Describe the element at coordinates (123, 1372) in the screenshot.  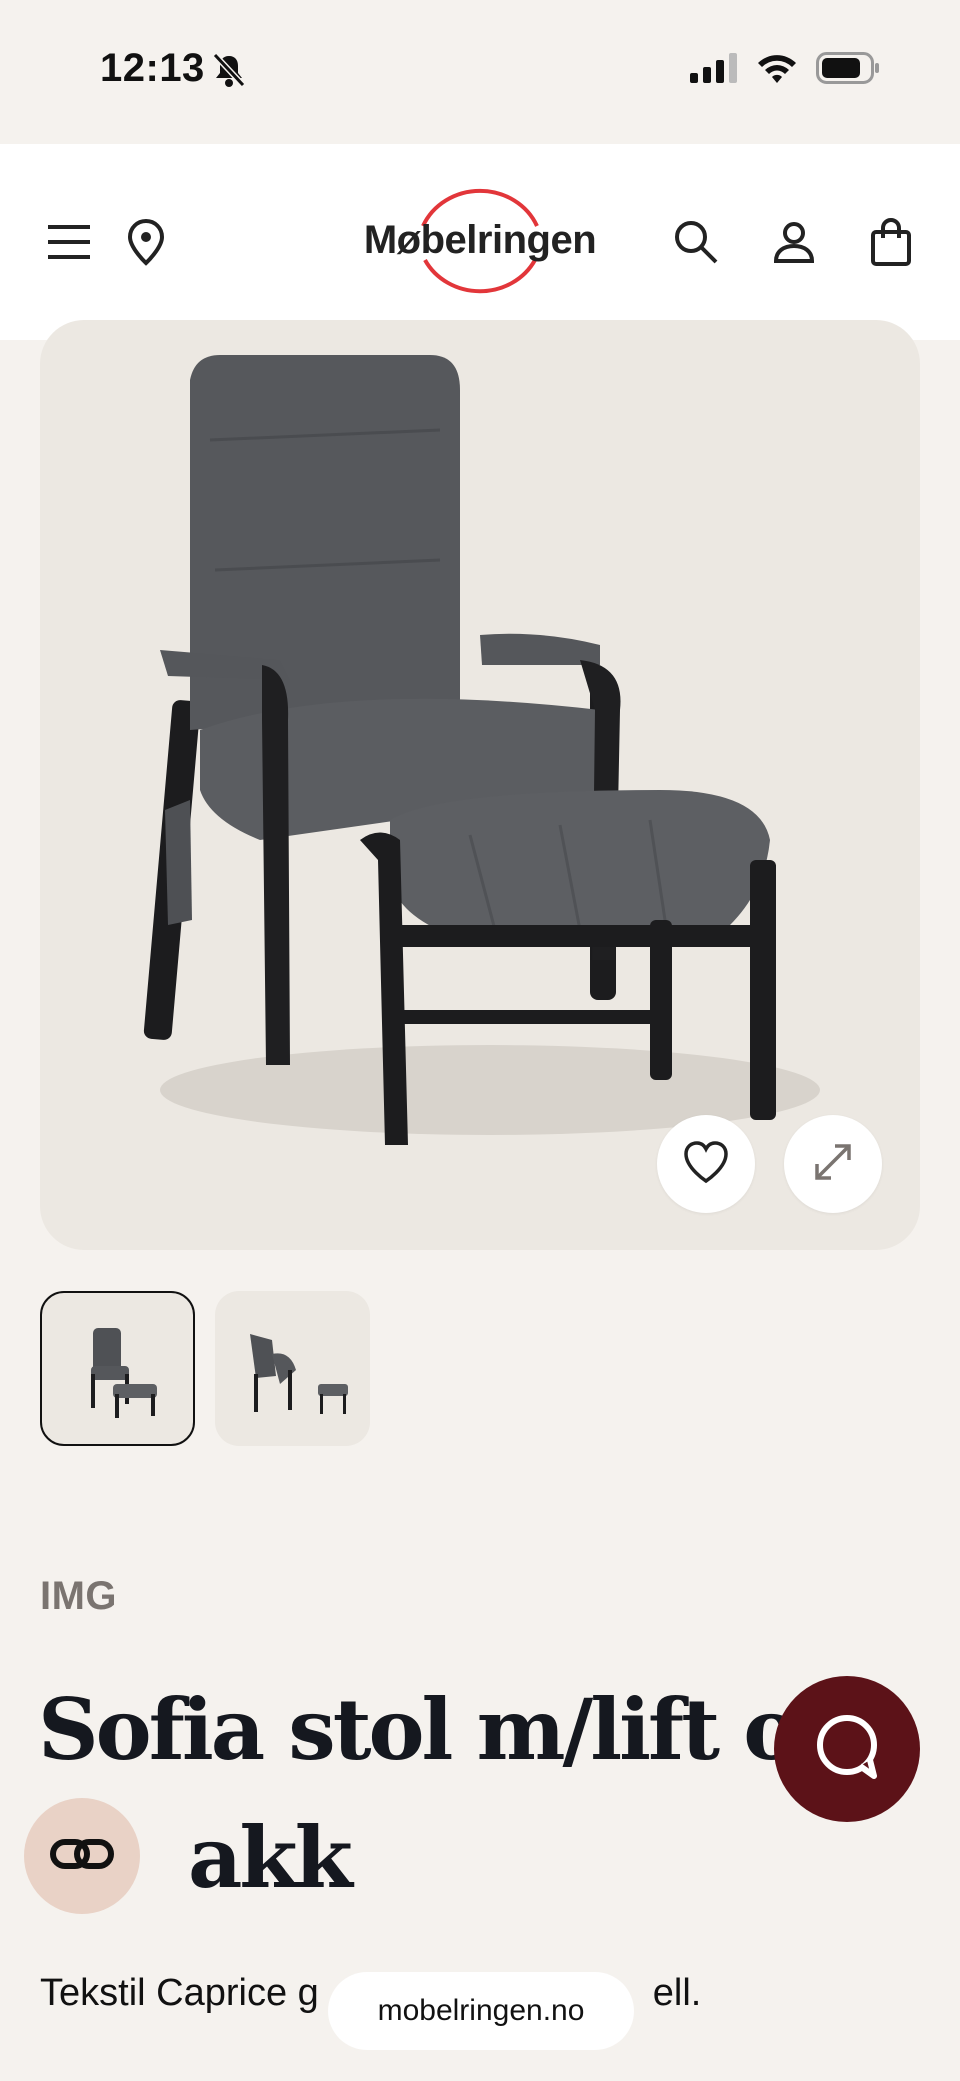
I see `thumbnail-chair-image` at that location.